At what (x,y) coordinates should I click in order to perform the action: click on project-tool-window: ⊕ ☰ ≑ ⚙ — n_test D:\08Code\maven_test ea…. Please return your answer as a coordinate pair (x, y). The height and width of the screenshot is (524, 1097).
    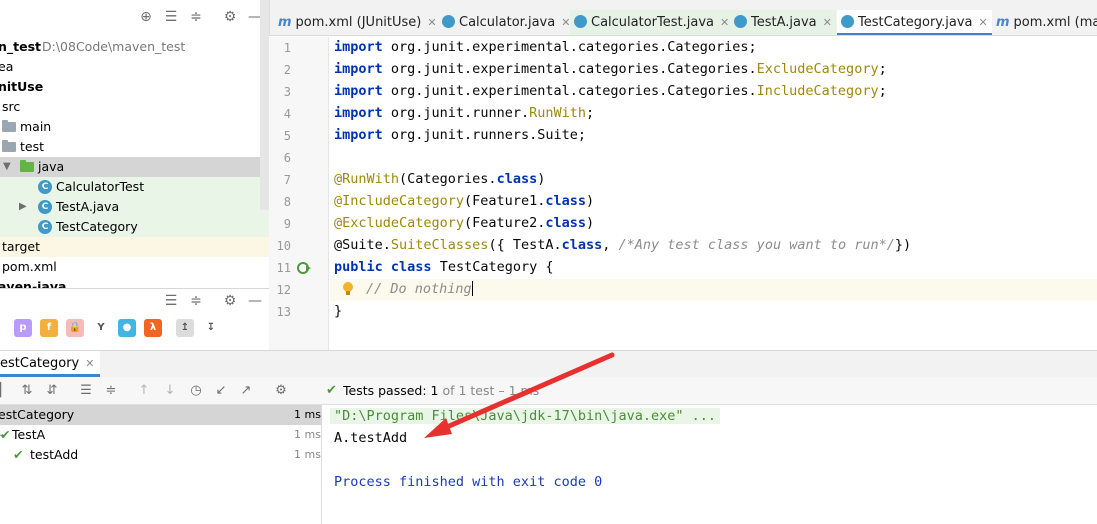
    Looking at the image, I should click on (134, 144).